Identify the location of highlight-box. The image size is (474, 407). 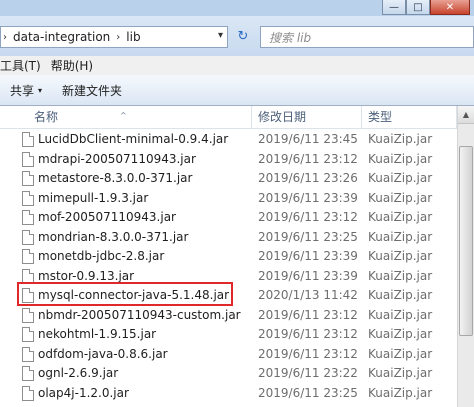
(125, 294).